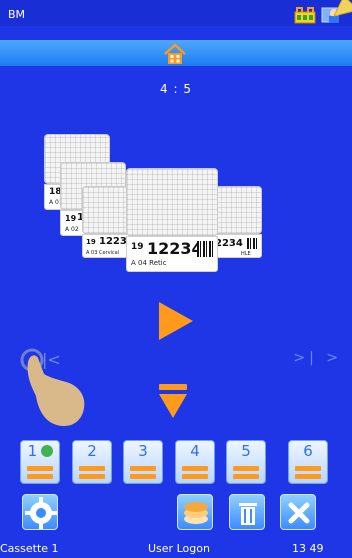 This screenshot has height=558, width=352. I want to click on cassette-id: A 04 Retic, so click(149, 263).